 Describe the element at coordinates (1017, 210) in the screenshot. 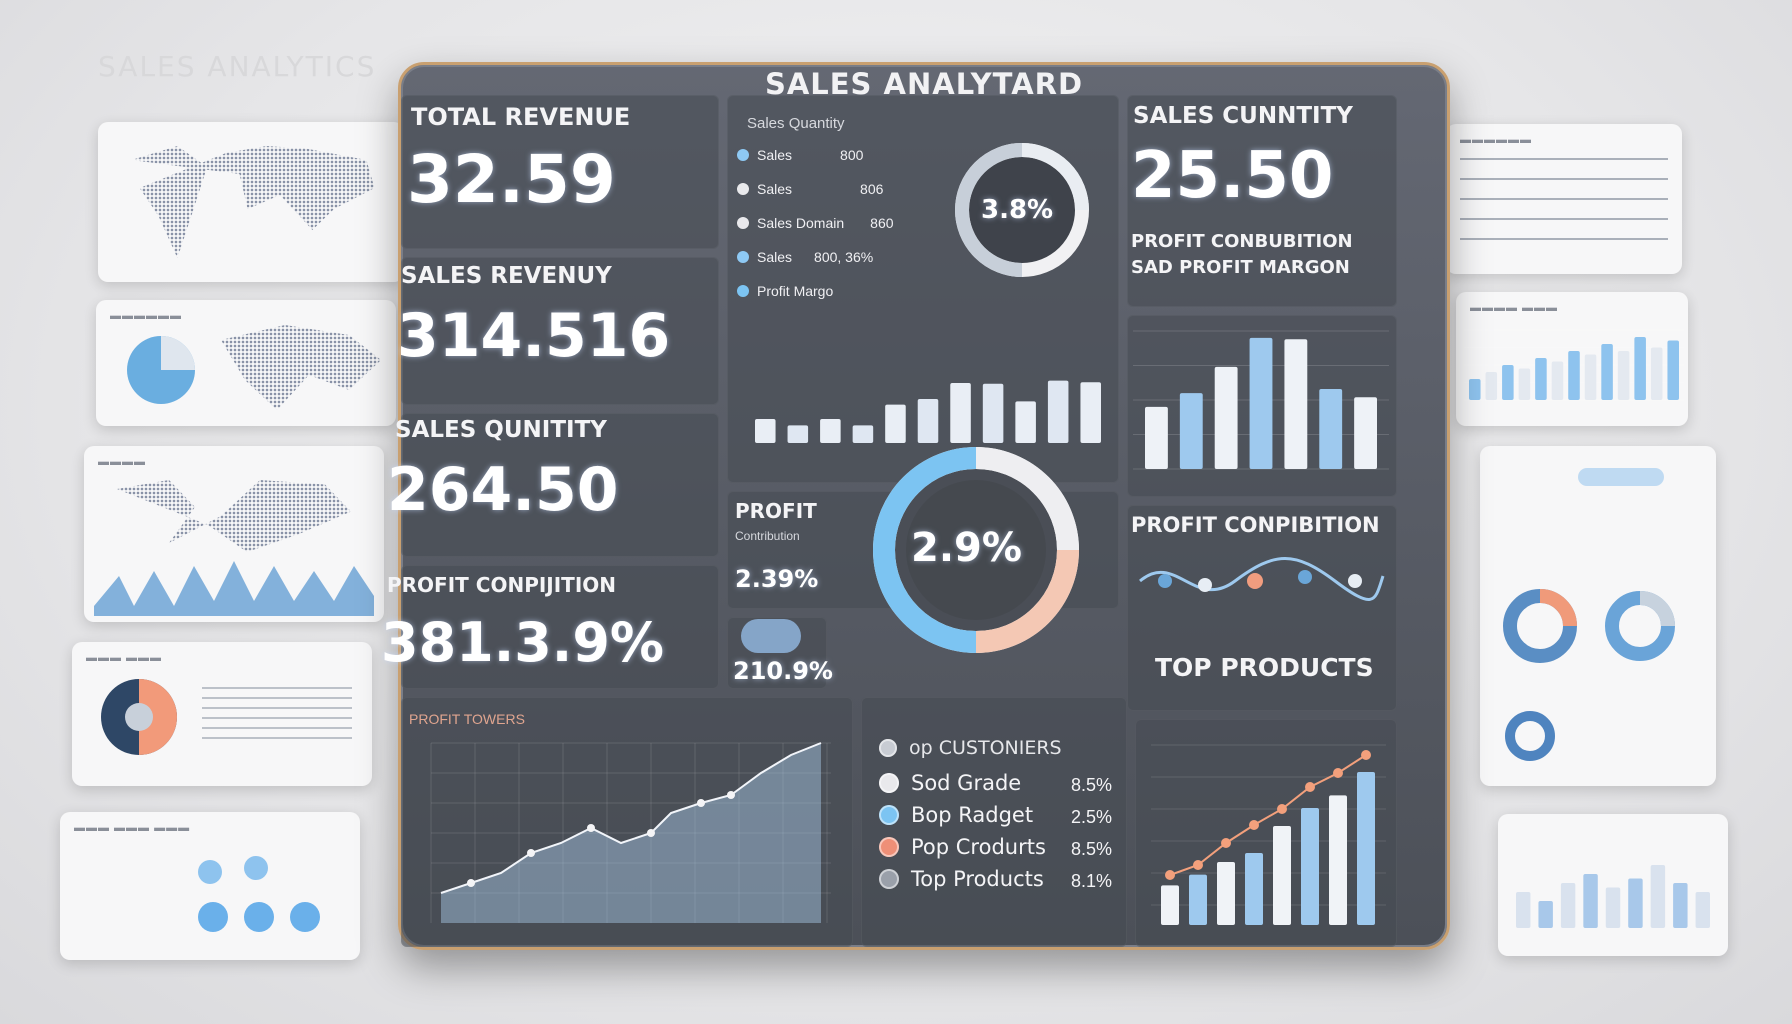

I see `donut-value: 3.8%` at that location.